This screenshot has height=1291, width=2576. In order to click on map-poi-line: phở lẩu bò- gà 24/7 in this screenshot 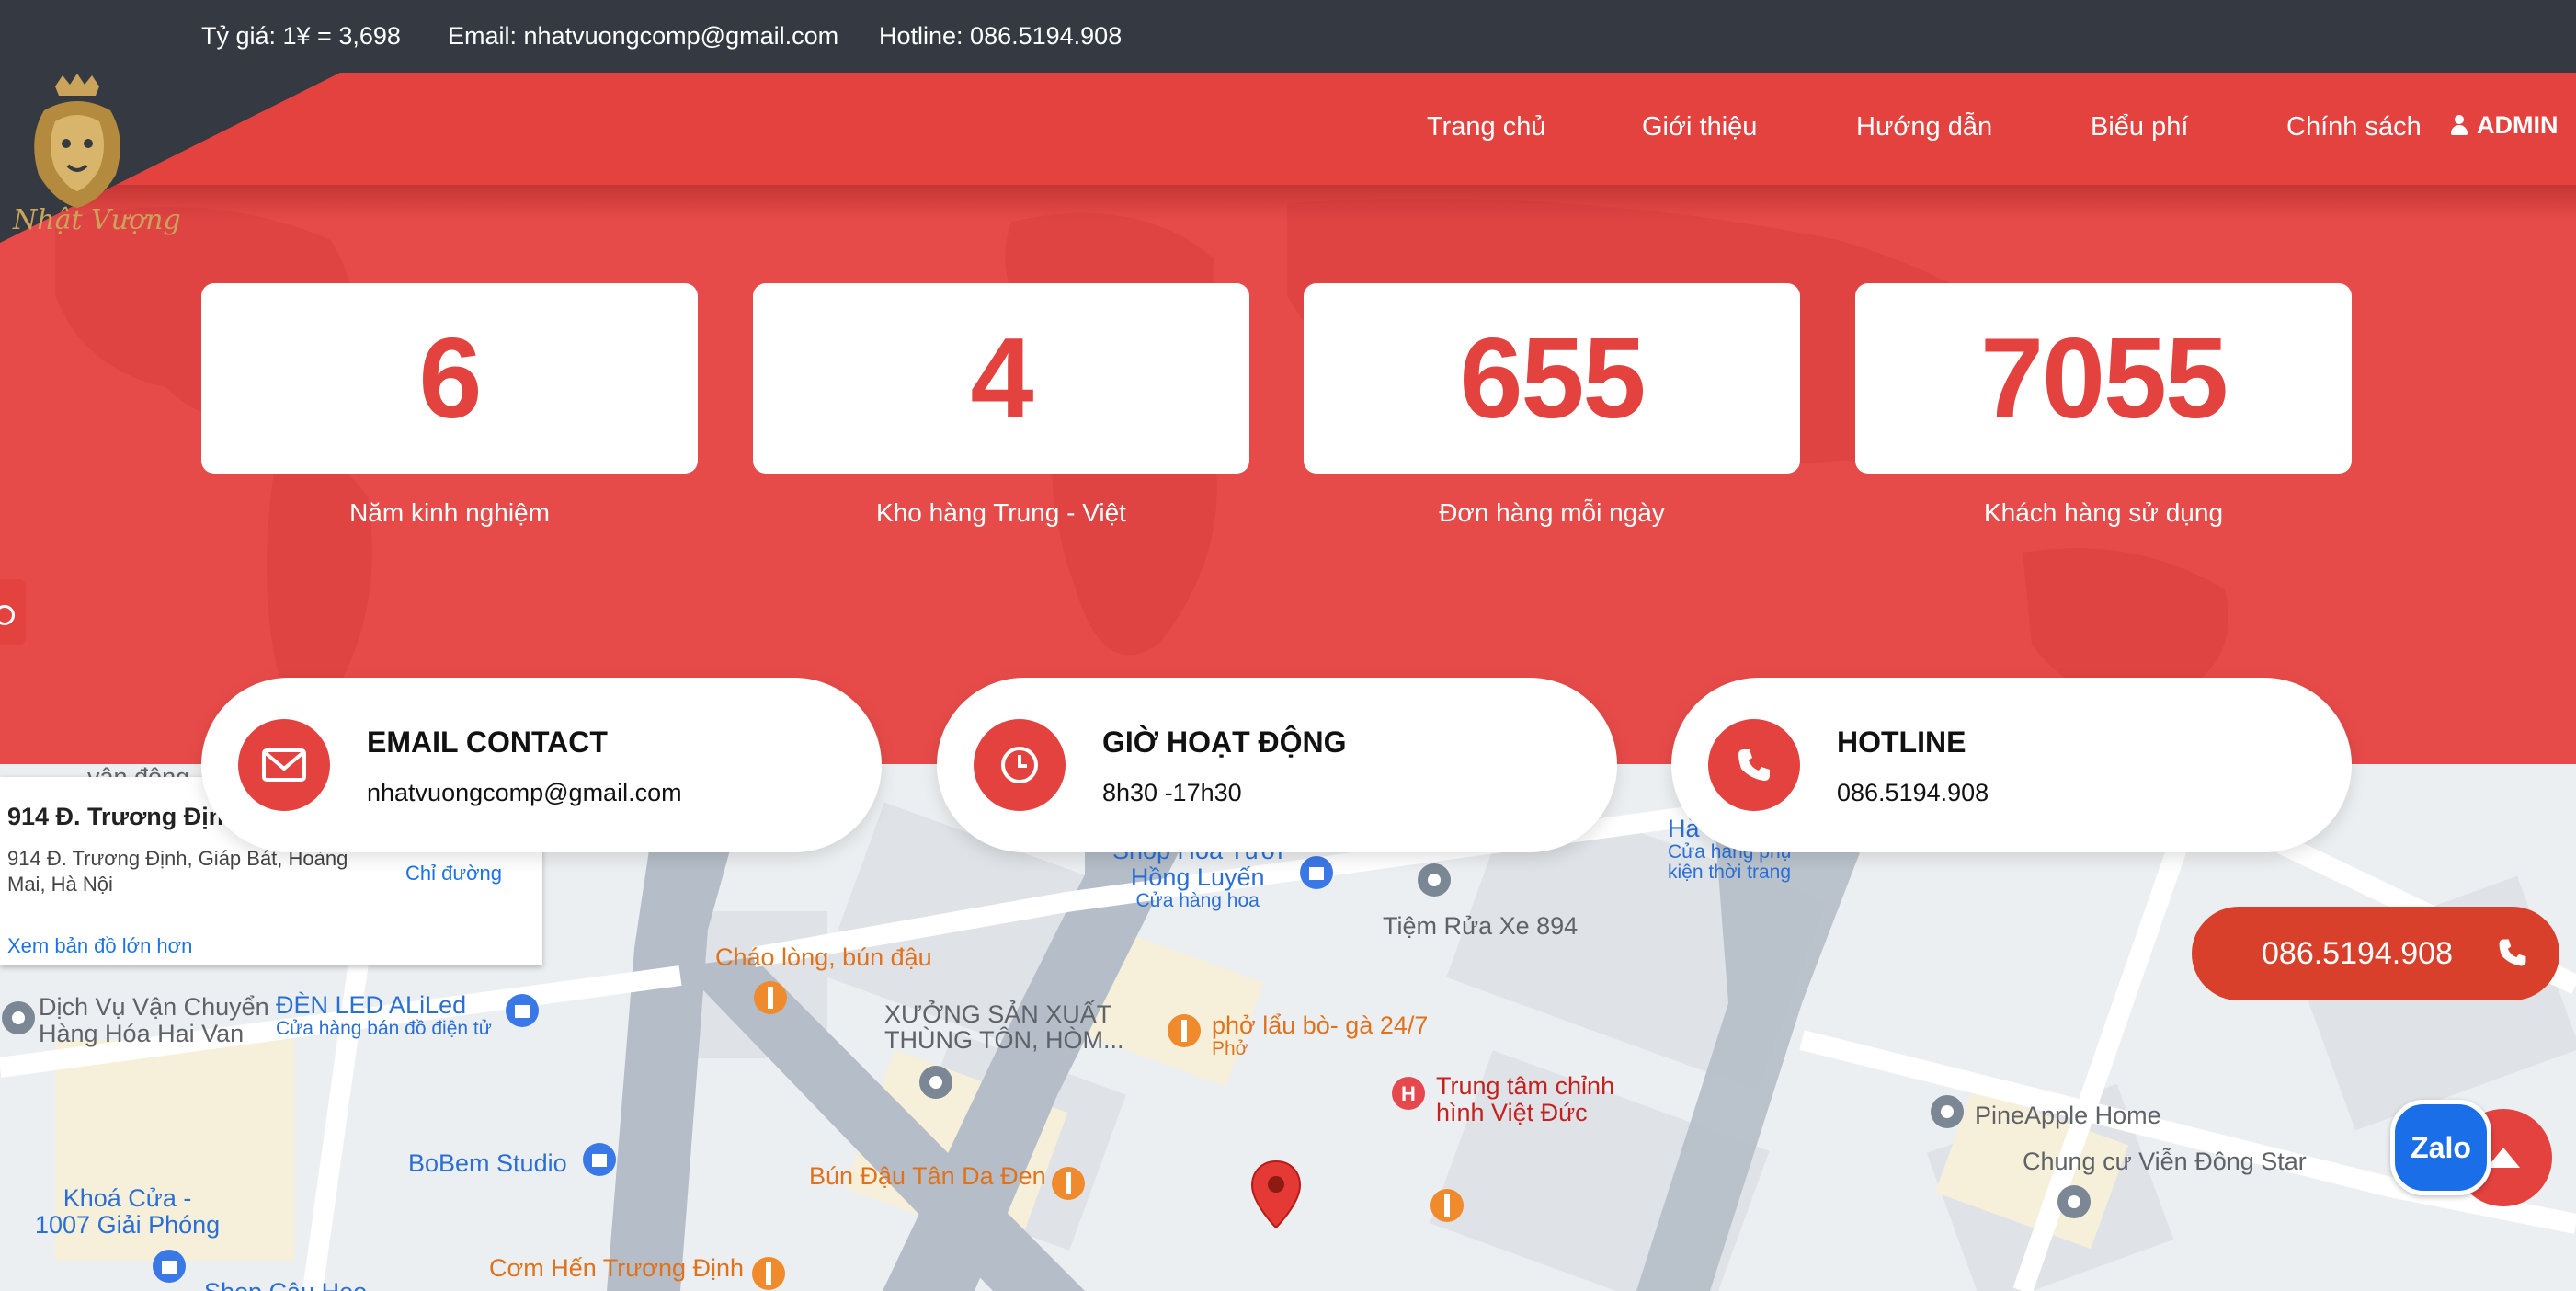, I will do `click(1320, 1025)`.